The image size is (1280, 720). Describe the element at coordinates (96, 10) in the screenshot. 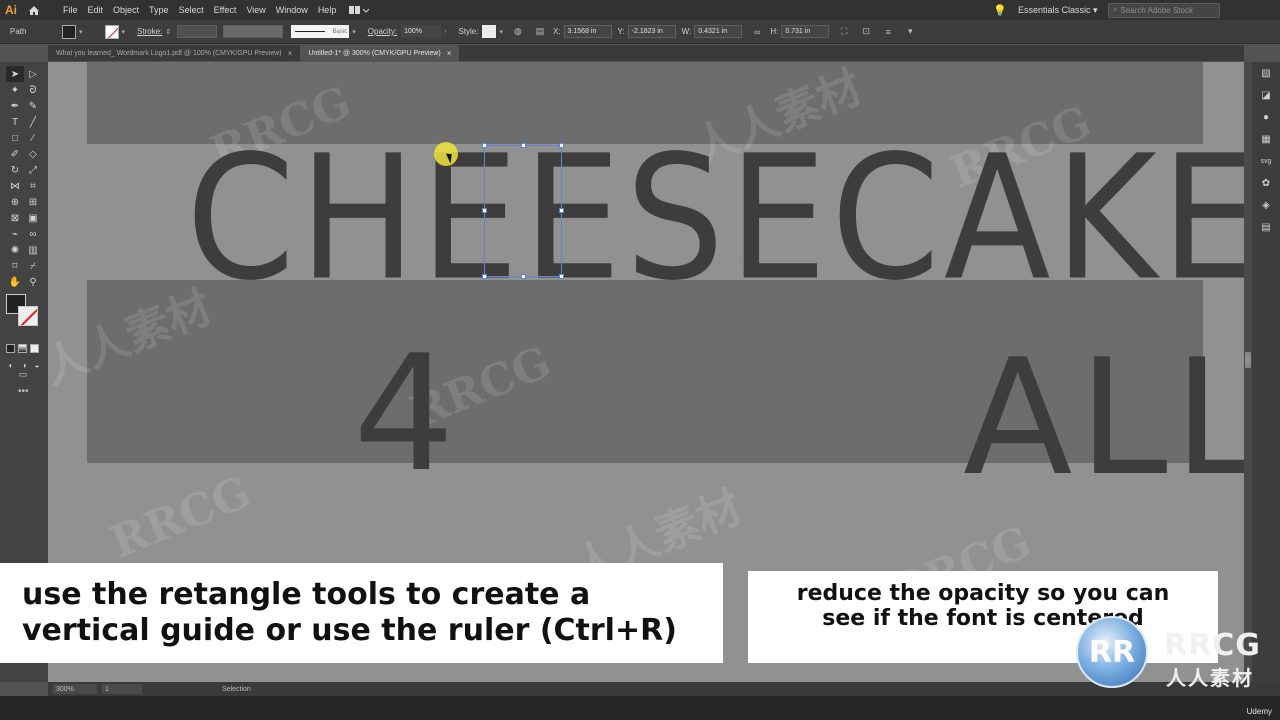

I see `menu-edit: Edit` at that location.